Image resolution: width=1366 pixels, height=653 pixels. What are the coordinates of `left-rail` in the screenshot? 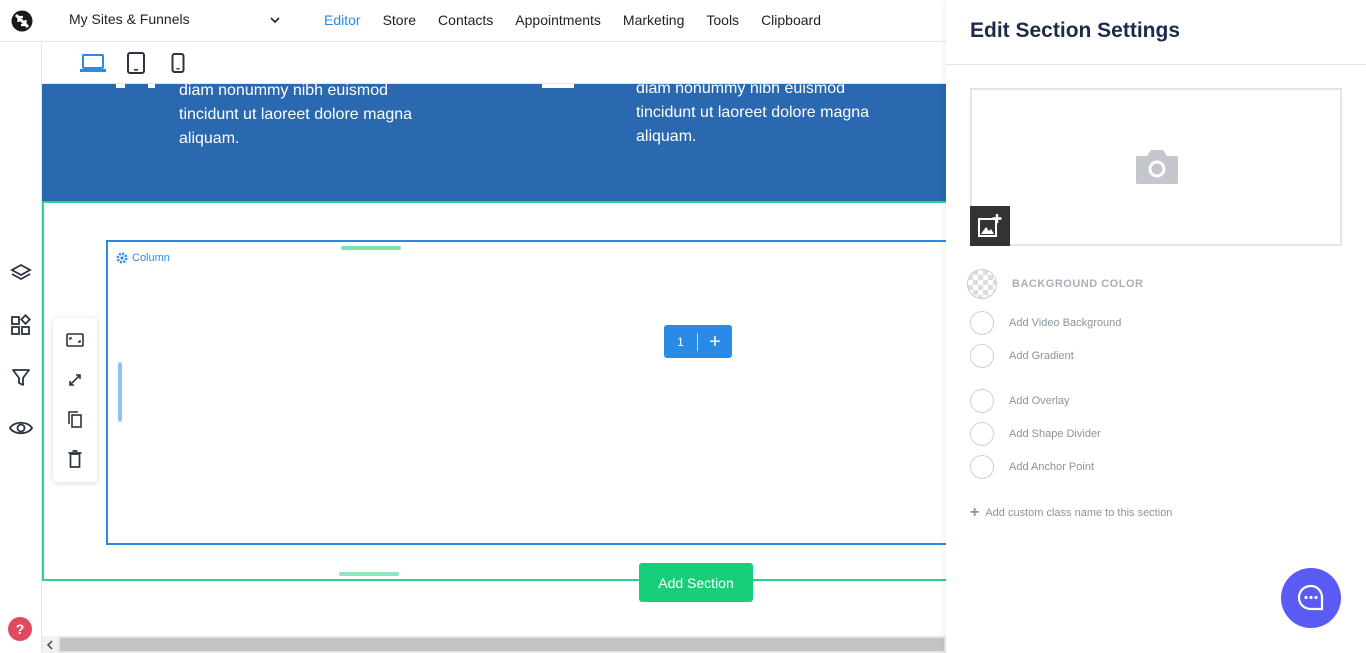 It's located at (21, 347).